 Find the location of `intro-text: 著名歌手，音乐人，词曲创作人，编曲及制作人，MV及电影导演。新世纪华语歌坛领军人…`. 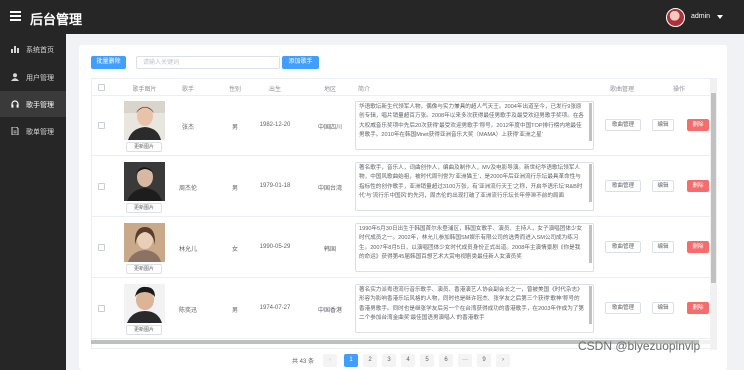

intro-text: 著名歌手，音乐人，词曲创作人，编曲及制作人，MV及电影导演。新世纪华语歌坛领军人… is located at coordinates (471, 182).